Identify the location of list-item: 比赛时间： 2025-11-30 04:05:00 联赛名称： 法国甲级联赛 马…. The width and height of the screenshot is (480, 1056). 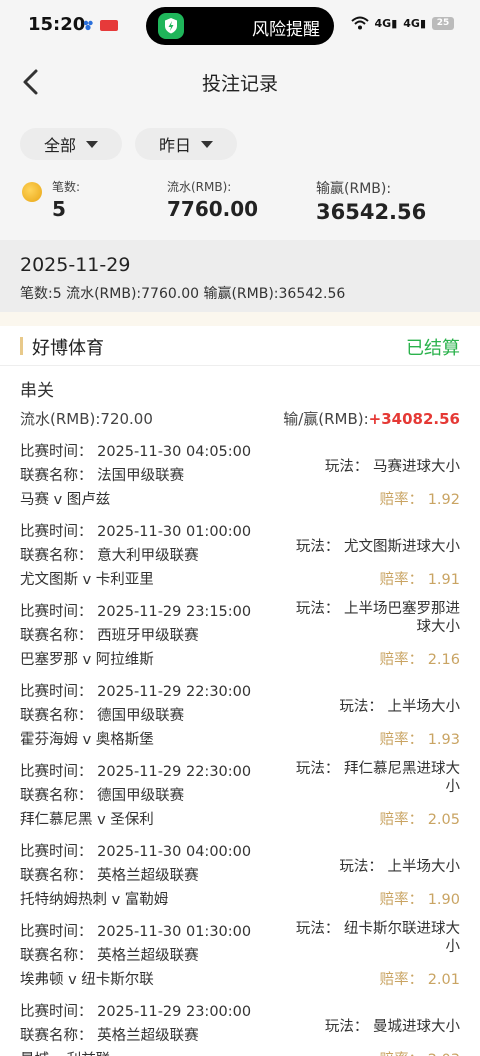
(240, 476).